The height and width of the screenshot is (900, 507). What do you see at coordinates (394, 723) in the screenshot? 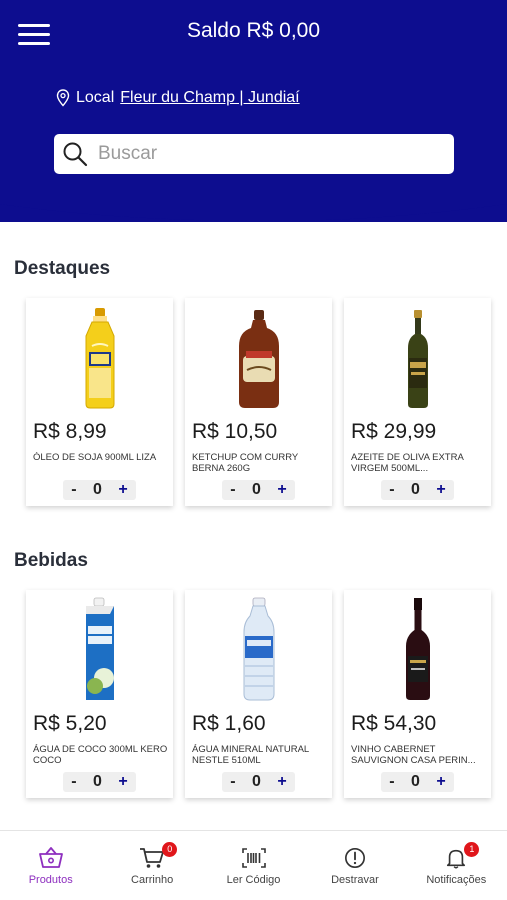
I see `product-price: R$ 54,30` at bounding box center [394, 723].